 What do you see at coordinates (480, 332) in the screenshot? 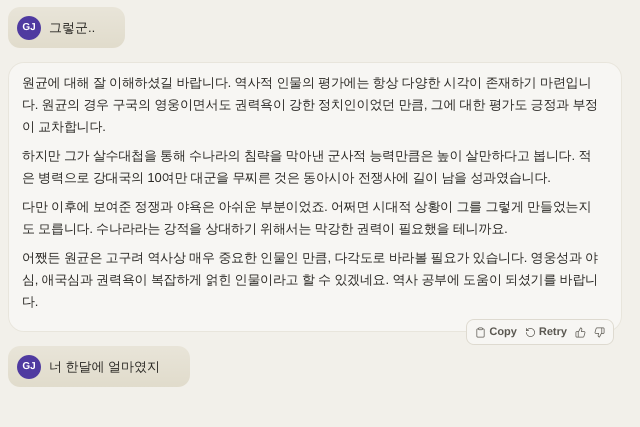
I see `clipboard-icon` at bounding box center [480, 332].